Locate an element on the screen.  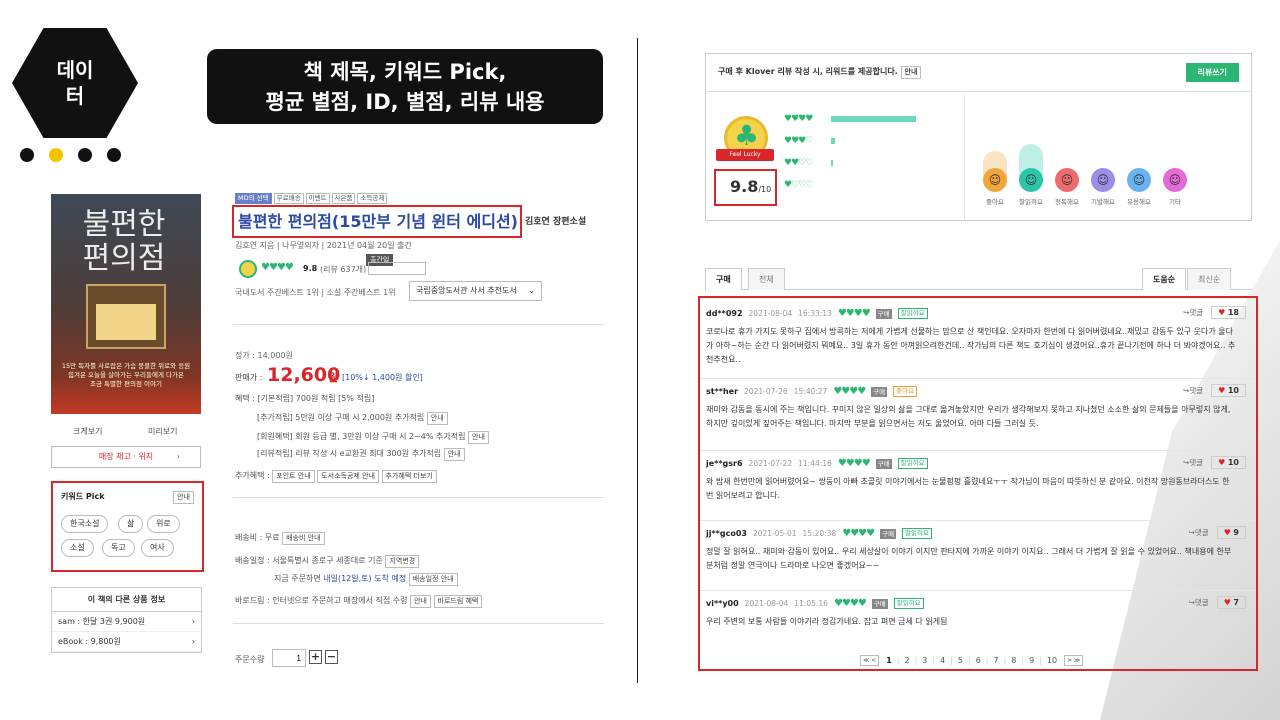
page-numbers: 1 | 2 | 3 | 4 | 5 | 6 | 7 | 8 | 9 | 10 is located at coordinates (971, 660).